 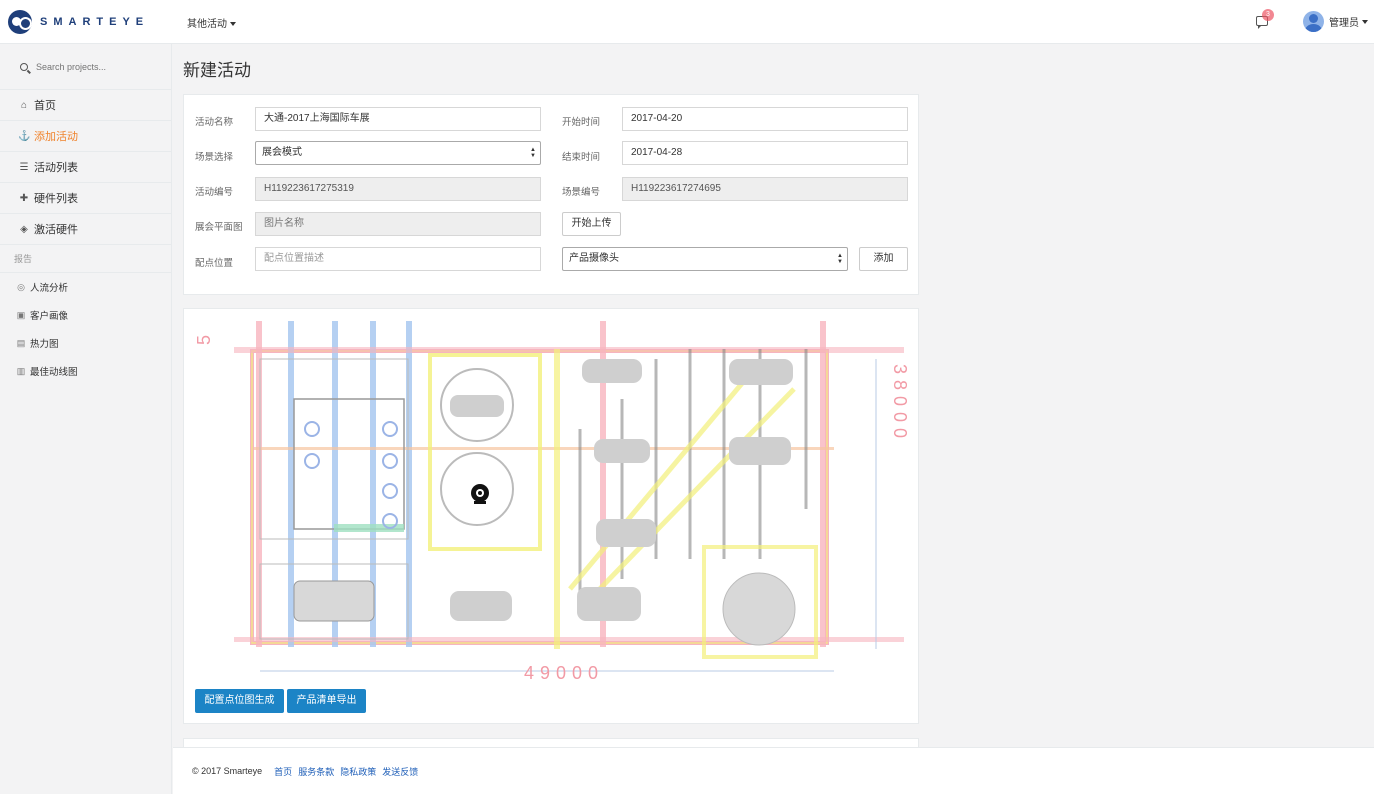 I want to click on add-button: 添加, so click(x=883, y=259).